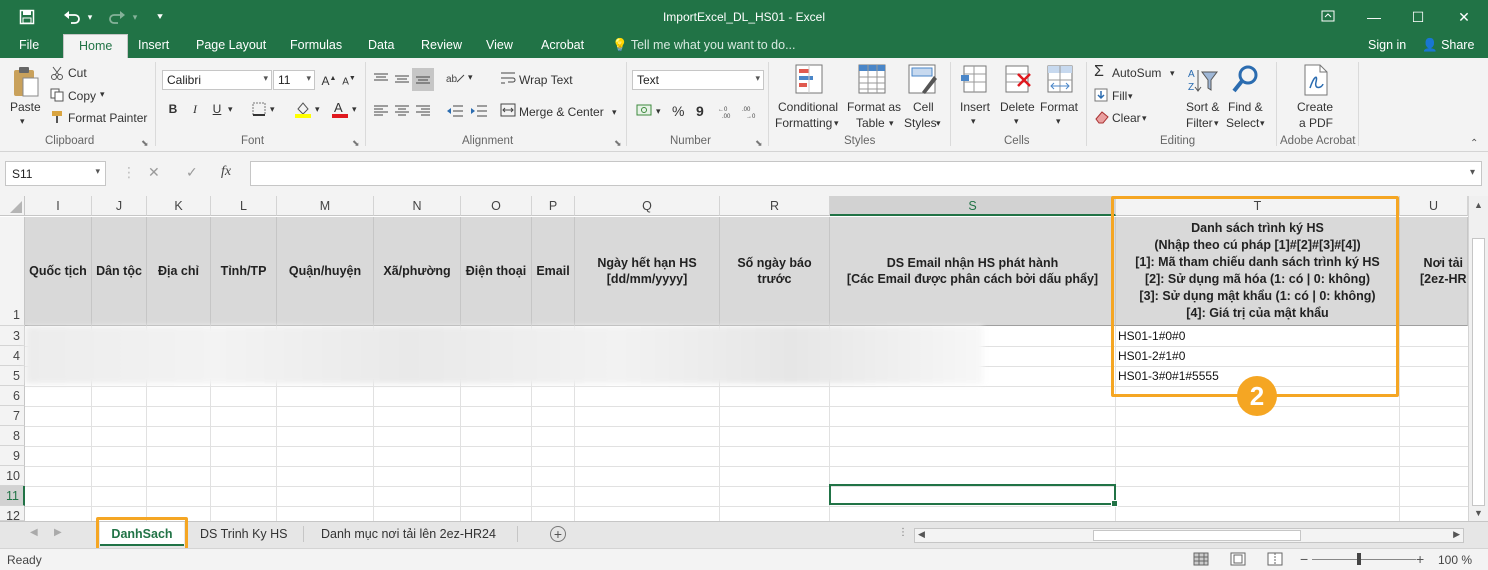 Image resolution: width=1488 pixels, height=570 pixels. I want to click on sort-dropdown-icon: ▾, so click(1216, 123).